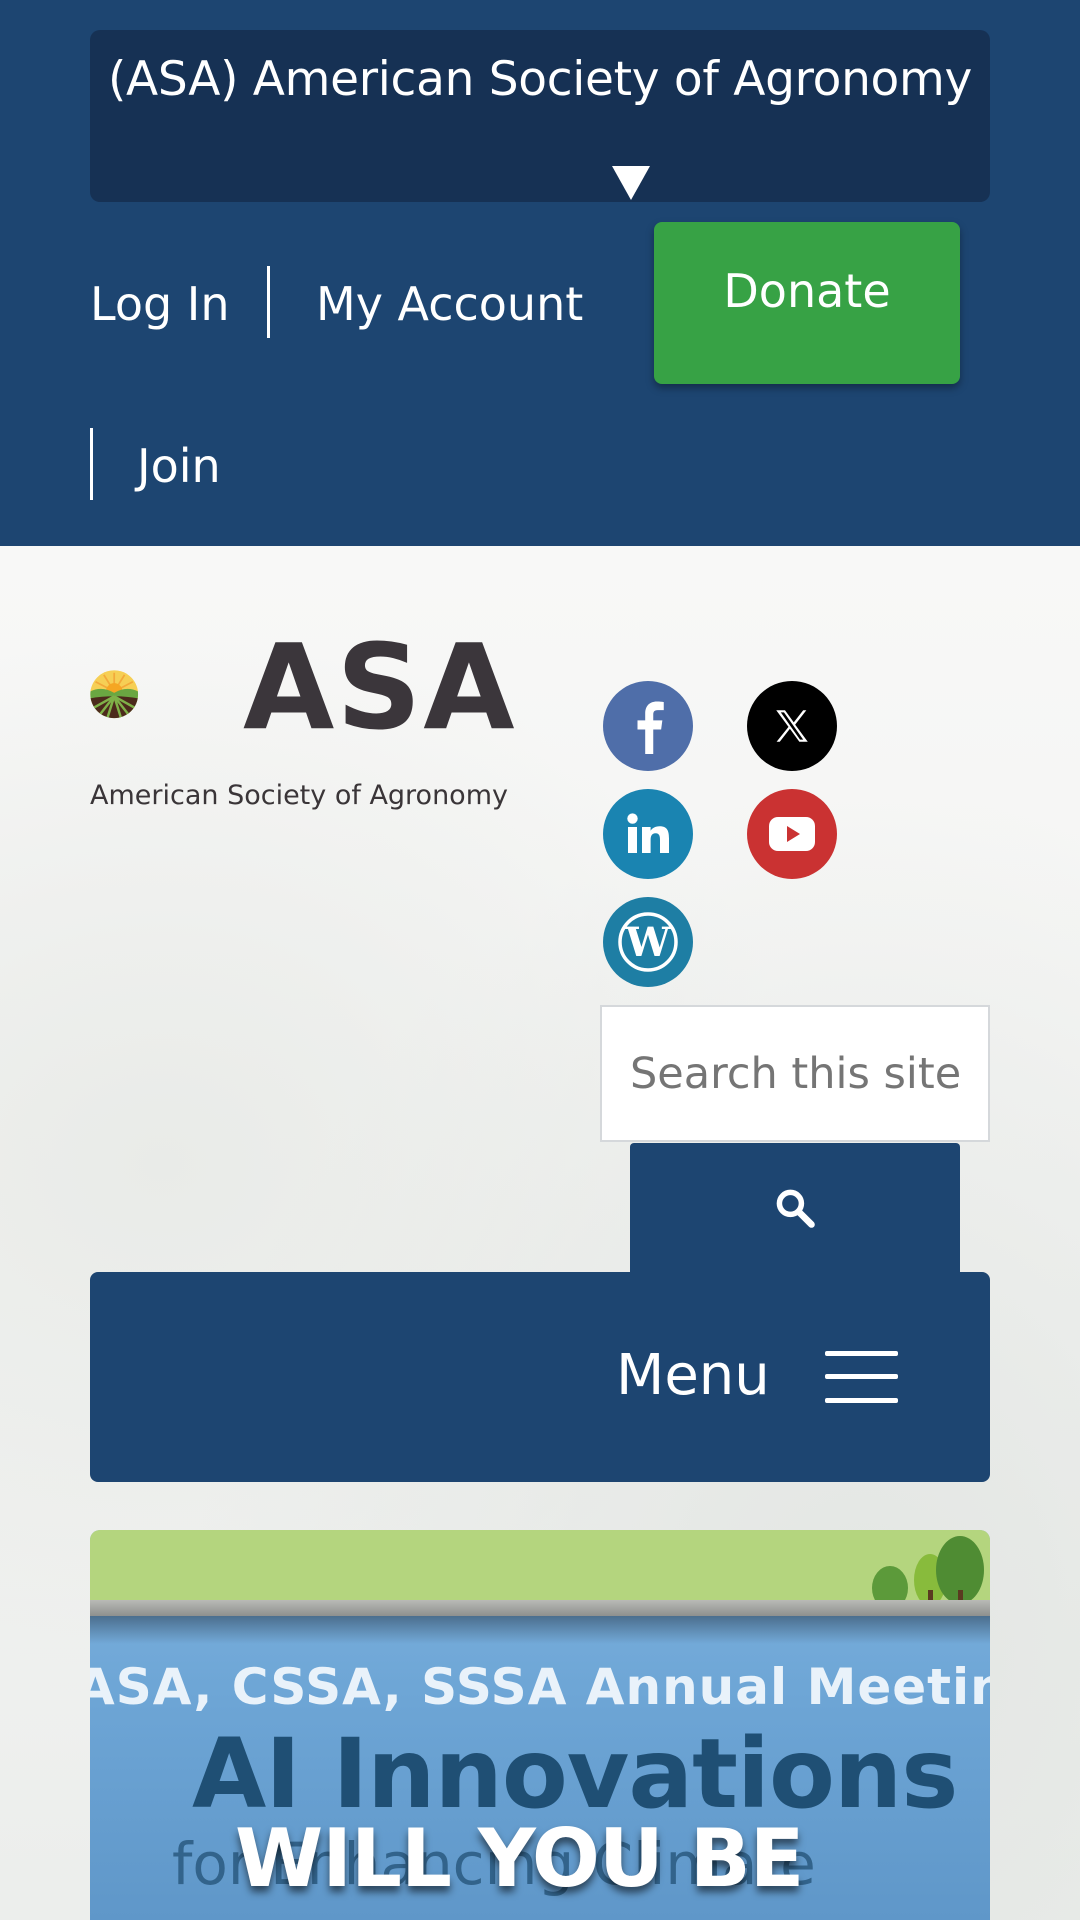 This screenshot has width=1080, height=1920. What do you see at coordinates (449, 304) in the screenshot?
I see `my-account-link: My Account` at bounding box center [449, 304].